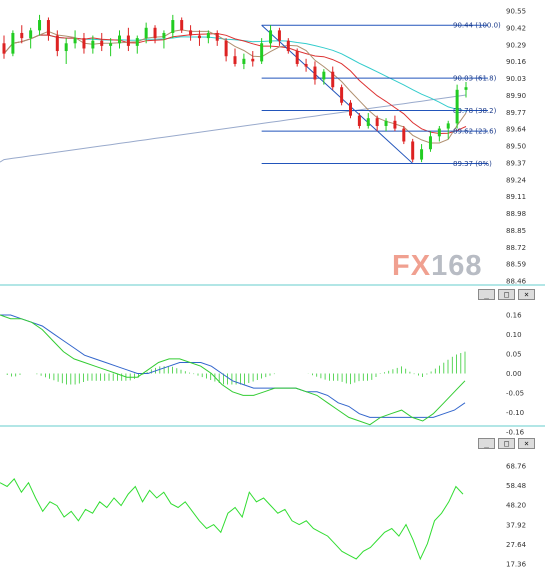  What do you see at coordinates (516, 467) in the screenshot?
I see `rsi-tick-label: 68.76` at bounding box center [516, 467].